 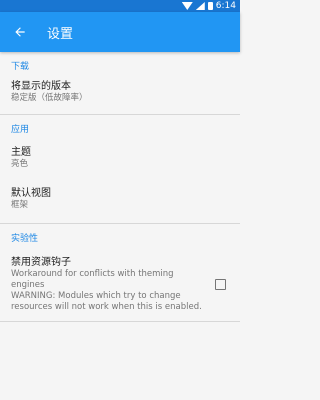 What do you see at coordinates (21, 152) in the screenshot?
I see `setting-title: 主题` at bounding box center [21, 152].